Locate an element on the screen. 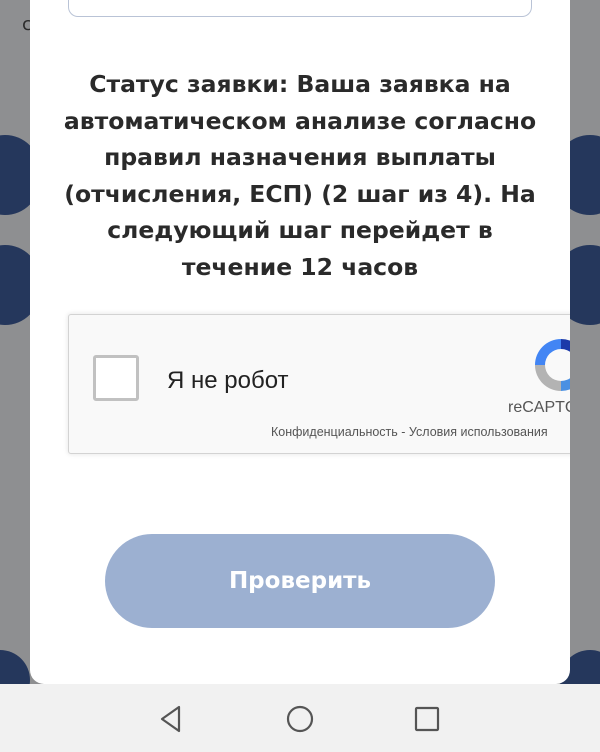 This screenshot has height=752, width=600. android-nav-bar is located at coordinates (300, 718).